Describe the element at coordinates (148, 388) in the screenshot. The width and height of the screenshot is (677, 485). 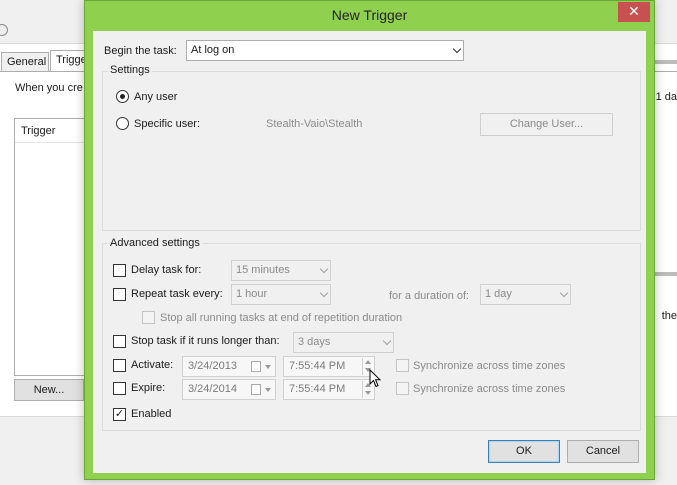
I see `expire-label: Expire:` at that location.